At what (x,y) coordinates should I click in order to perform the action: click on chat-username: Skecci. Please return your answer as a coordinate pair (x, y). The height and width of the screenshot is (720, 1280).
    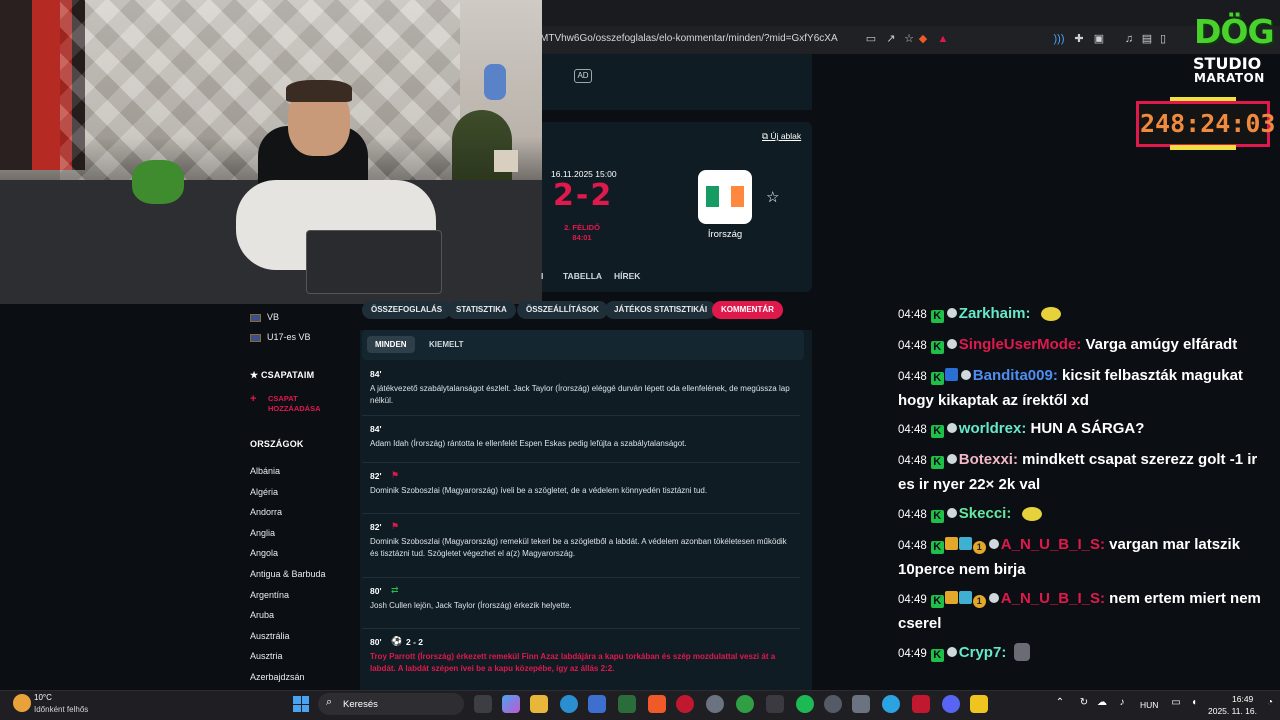
    Looking at the image, I should click on (983, 513).